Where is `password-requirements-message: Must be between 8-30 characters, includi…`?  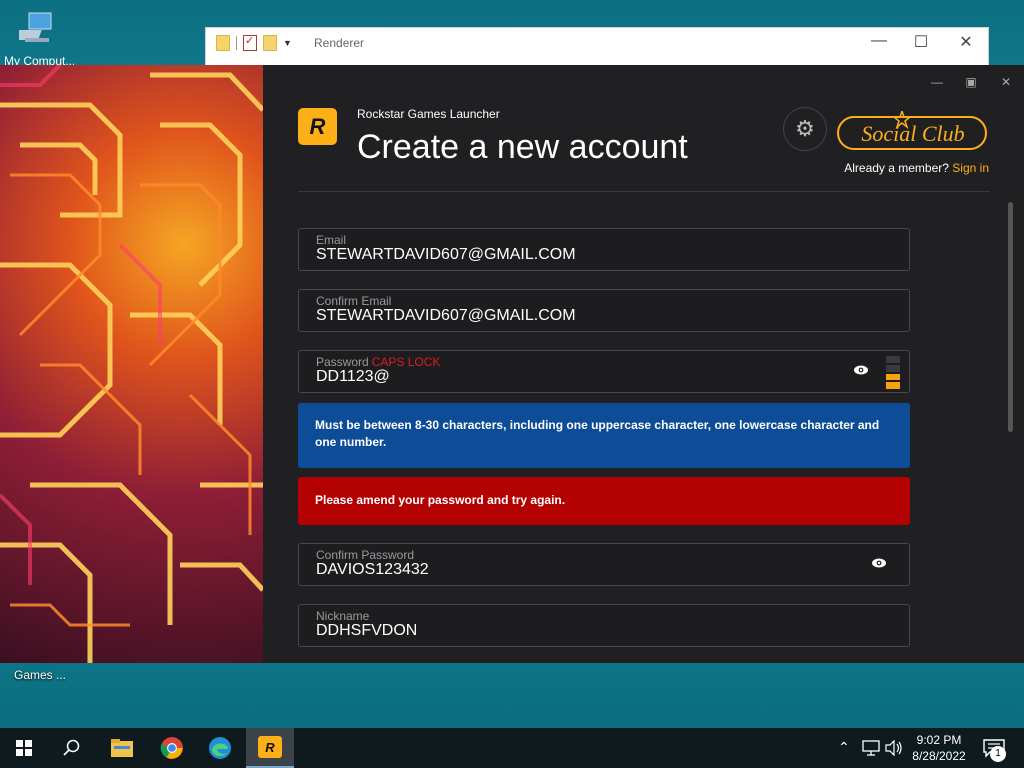
password-requirements-message: Must be between 8-30 characters, includi… is located at coordinates (604, 435).